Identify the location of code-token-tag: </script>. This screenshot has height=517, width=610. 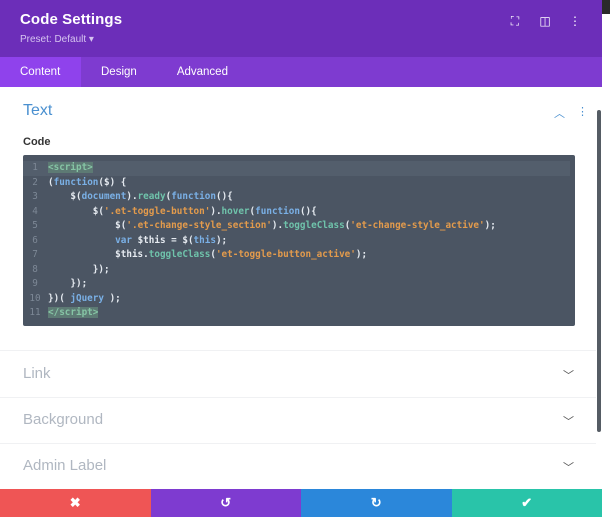
(73, 312).